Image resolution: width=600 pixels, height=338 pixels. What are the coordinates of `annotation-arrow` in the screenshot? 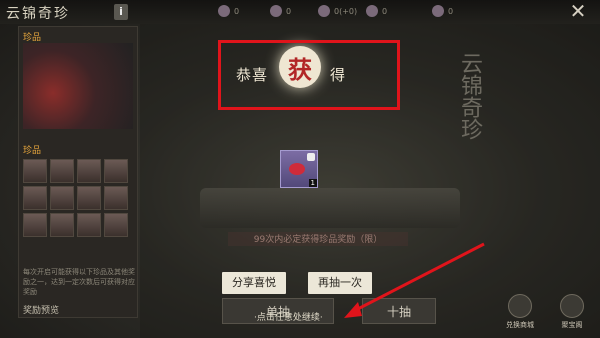 It's located at (414, 280).